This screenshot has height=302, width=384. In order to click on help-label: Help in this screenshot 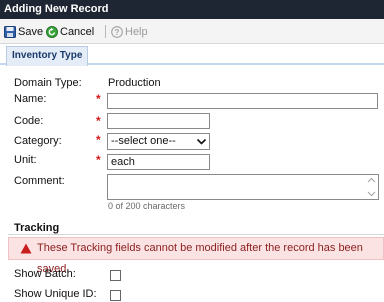, I will do `click(136, 31)`.